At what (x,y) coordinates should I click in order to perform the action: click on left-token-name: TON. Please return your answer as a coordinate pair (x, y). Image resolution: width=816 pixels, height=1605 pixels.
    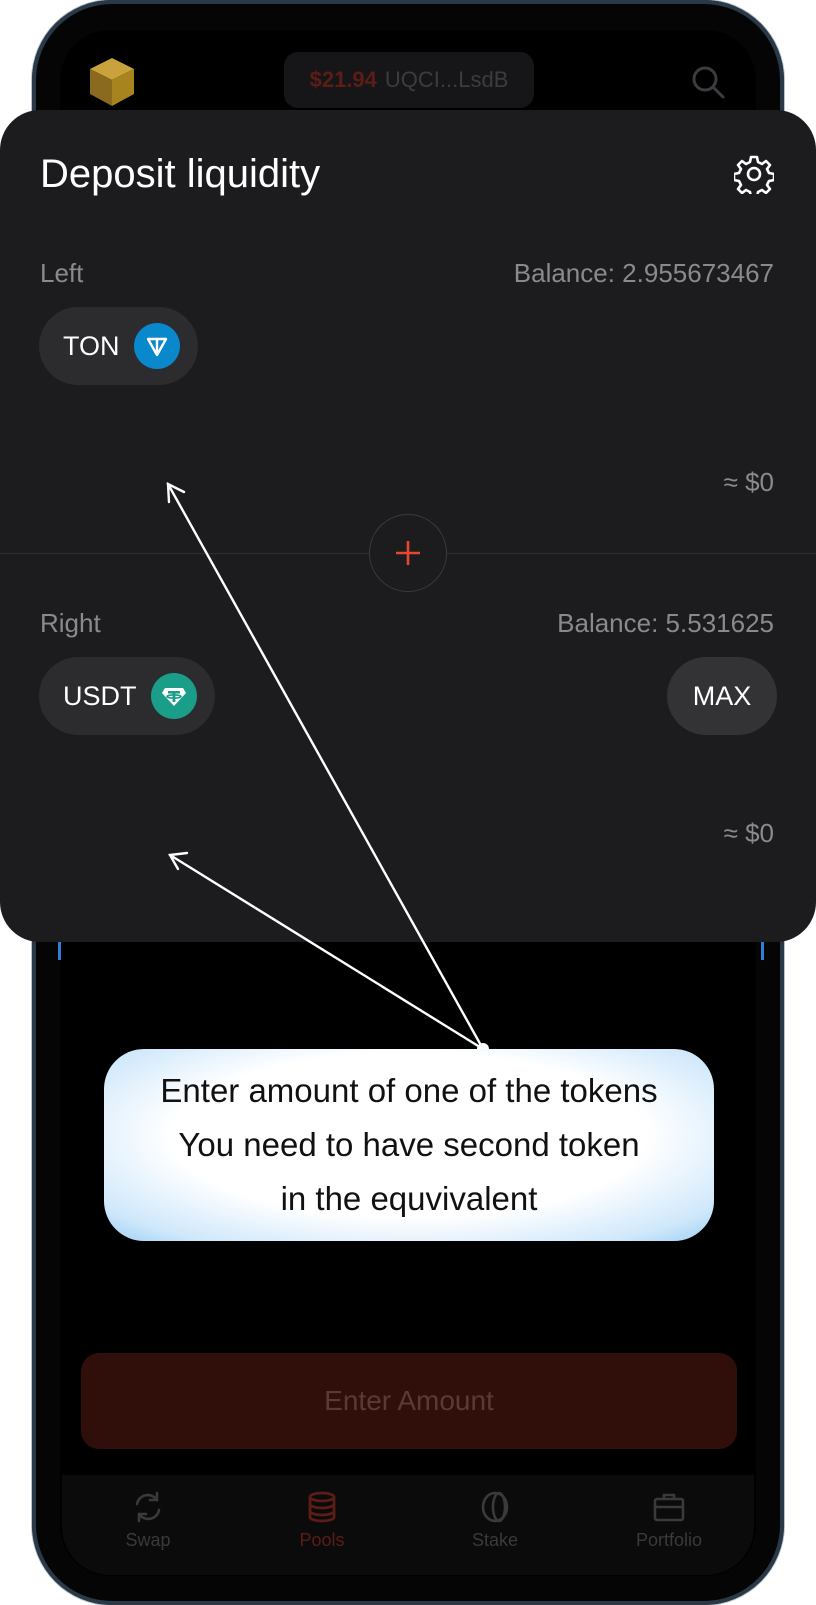
    Looking at the image, I should click on (91, 345).